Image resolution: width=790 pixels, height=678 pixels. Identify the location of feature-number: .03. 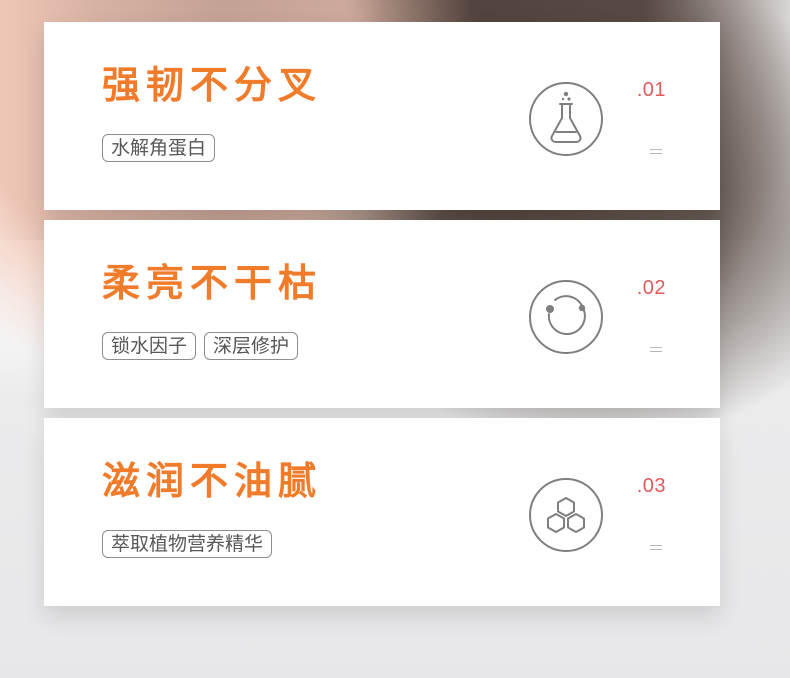
(651, 486).